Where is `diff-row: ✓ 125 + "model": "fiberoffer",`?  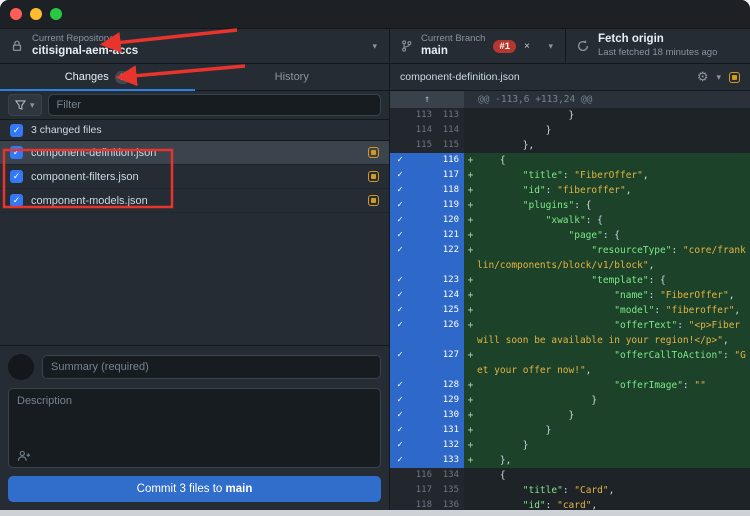 diff-row: ✓ 125 + "model": "fiberoffer", is located at coordinates (570, 310).